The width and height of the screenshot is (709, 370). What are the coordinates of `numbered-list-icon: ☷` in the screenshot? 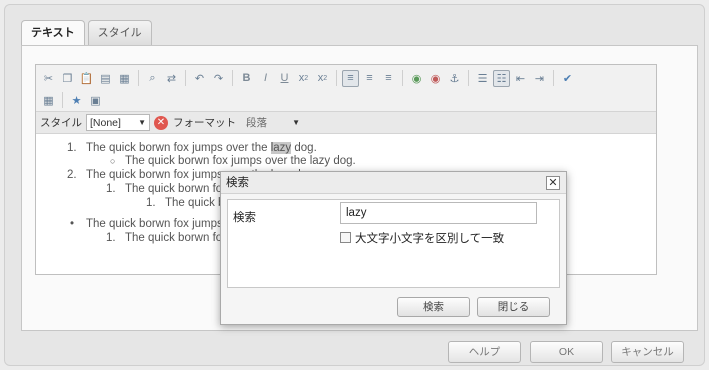 It's located at (501, 78).